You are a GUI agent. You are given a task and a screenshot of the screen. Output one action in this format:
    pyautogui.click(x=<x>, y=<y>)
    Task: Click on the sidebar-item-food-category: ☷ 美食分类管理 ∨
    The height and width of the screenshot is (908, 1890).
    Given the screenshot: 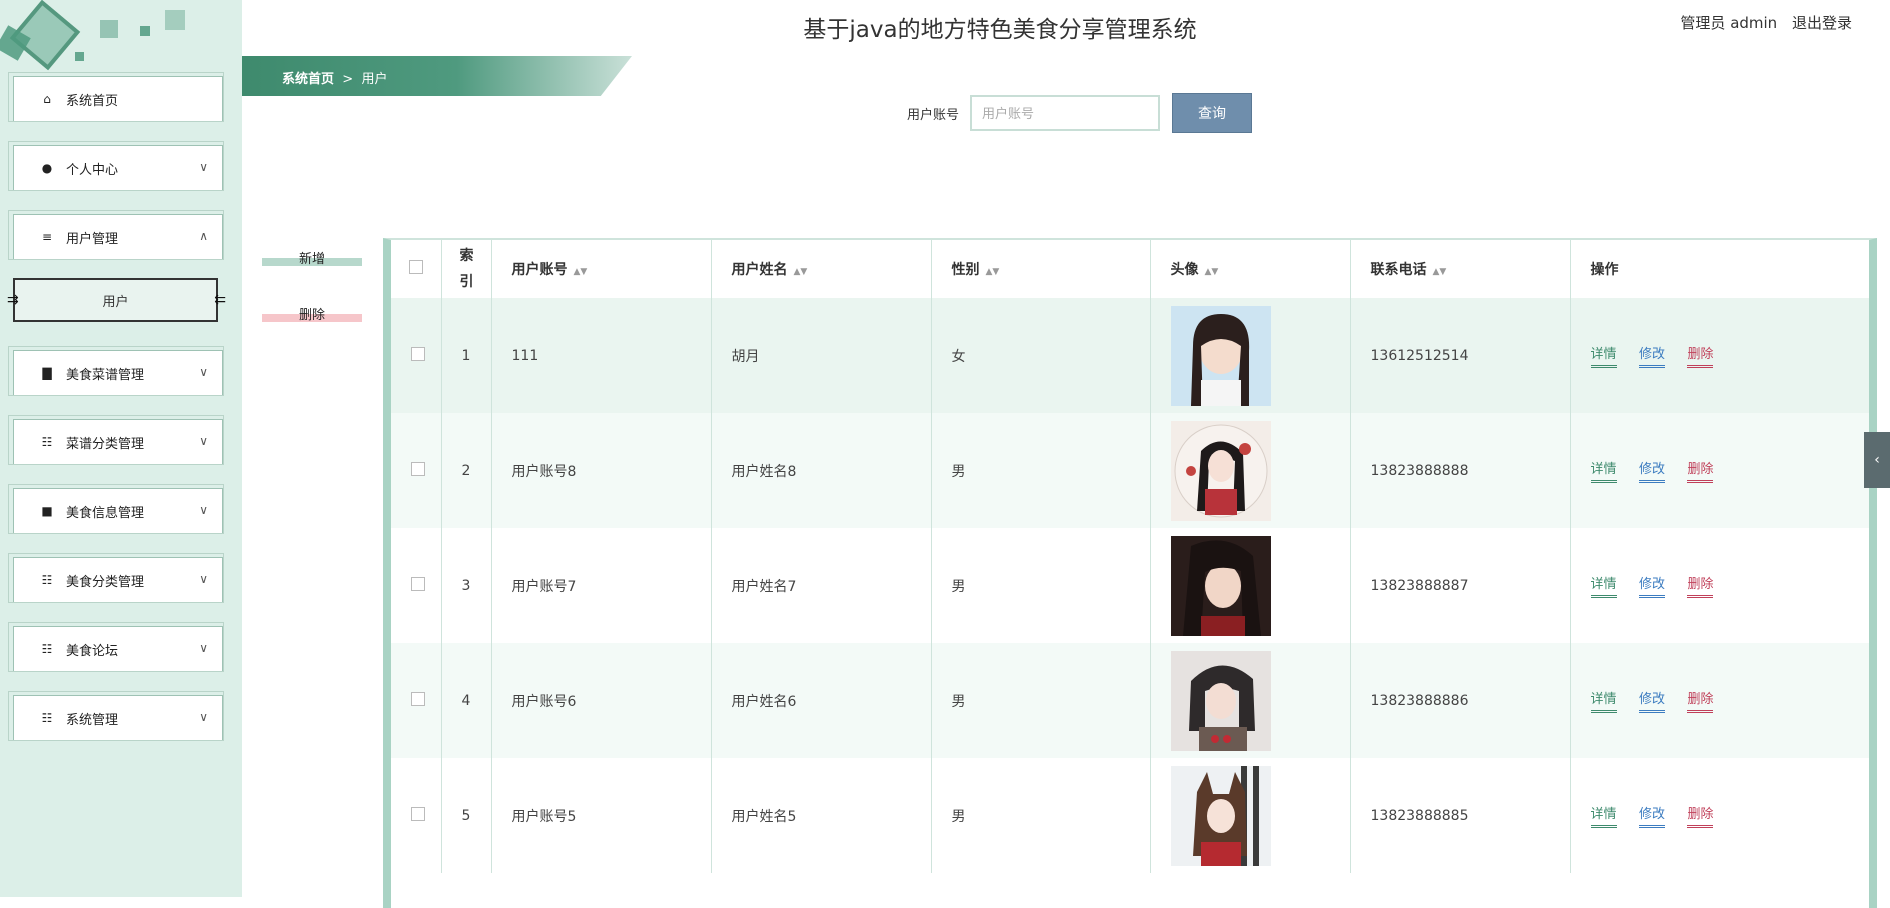 What is the action you would take?
    pyautogui.click(x=116, y=578)
    